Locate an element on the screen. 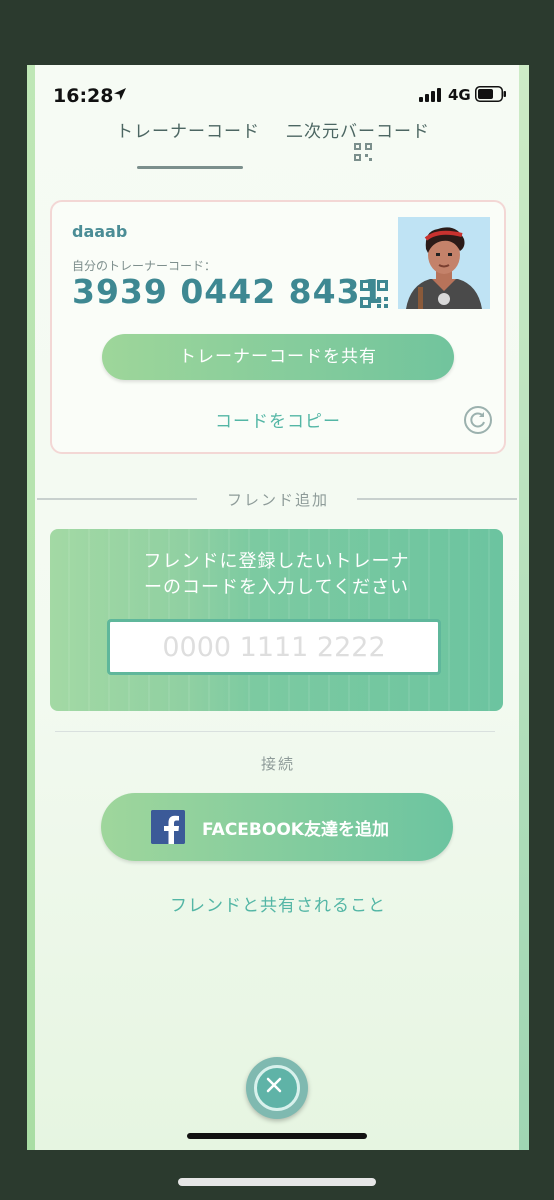 This screenshot has width=554, height=1200. copy-code-link: コードをコピー is located at coordinates (278, 419).